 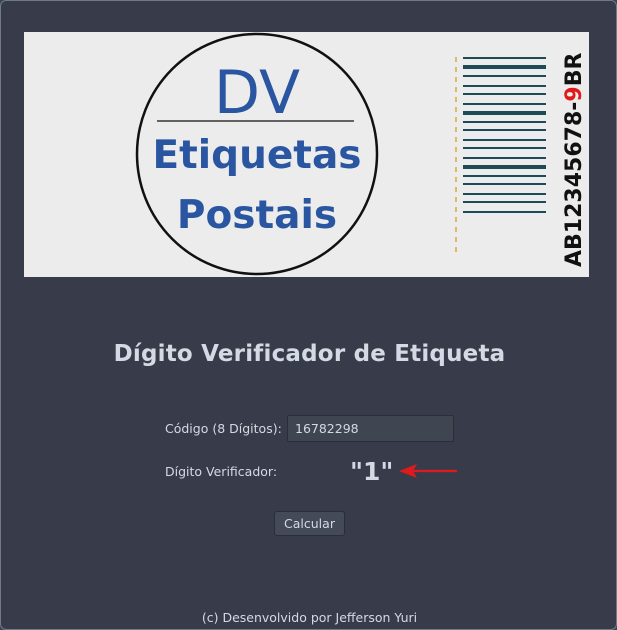 What do you see at coordinates (221, 471) in the screenshot?
I see `digit-label: Dígito Verificador:` at bounding box center [221, 471].